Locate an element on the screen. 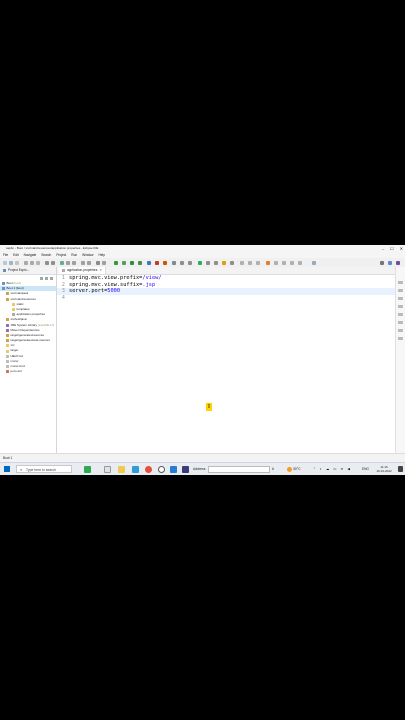 This screenshot has height=720, width=405. property-key: server.port is located at coordinates (87, 291).